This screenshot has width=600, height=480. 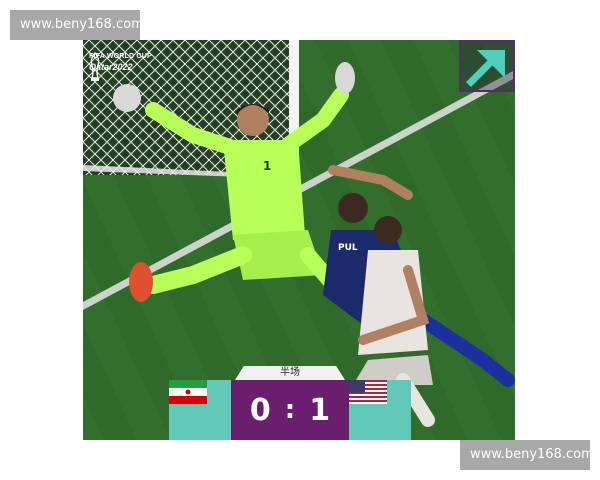 What do you see at coordinates (95, 66) in the screenshot?
I see `world-cup-trophy-icon` at bounding box center [95, 66].